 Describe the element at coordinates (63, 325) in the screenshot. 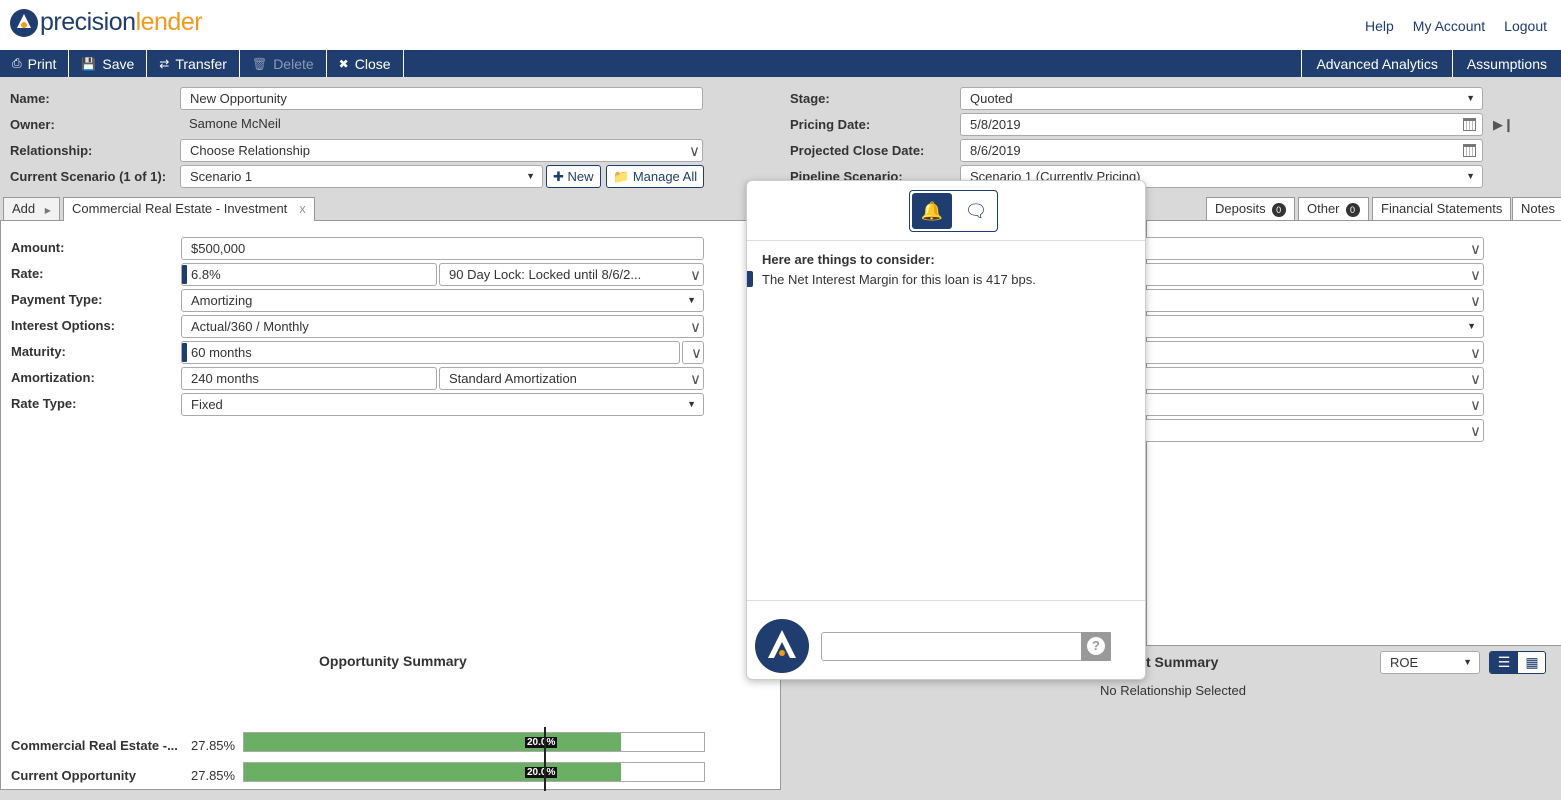

I see `interest-options-label: Interest Options:` at that location.